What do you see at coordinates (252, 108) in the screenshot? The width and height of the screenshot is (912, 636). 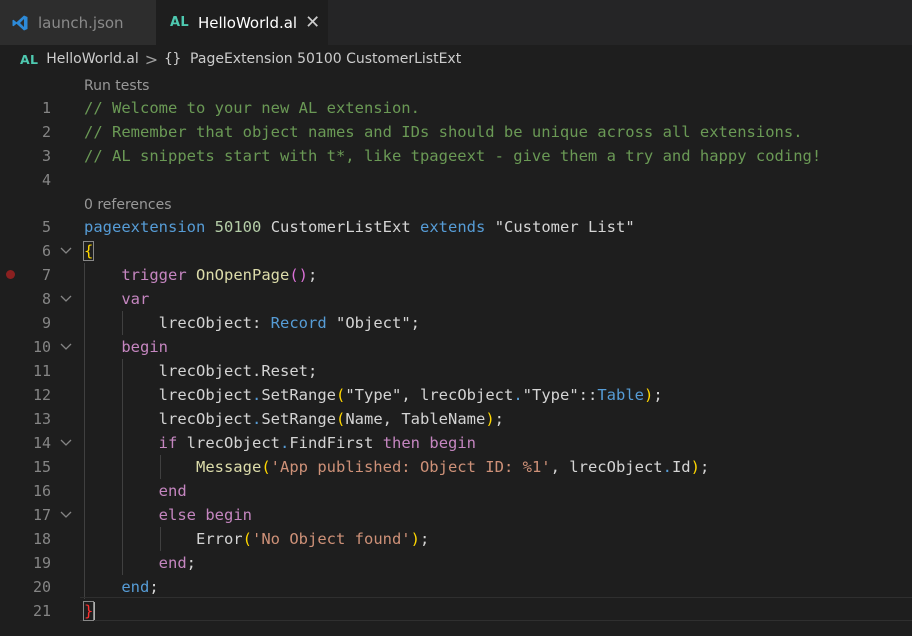 I see `code-comment: // Welcome to your new AL extension.` at bounding box center [252, 108].